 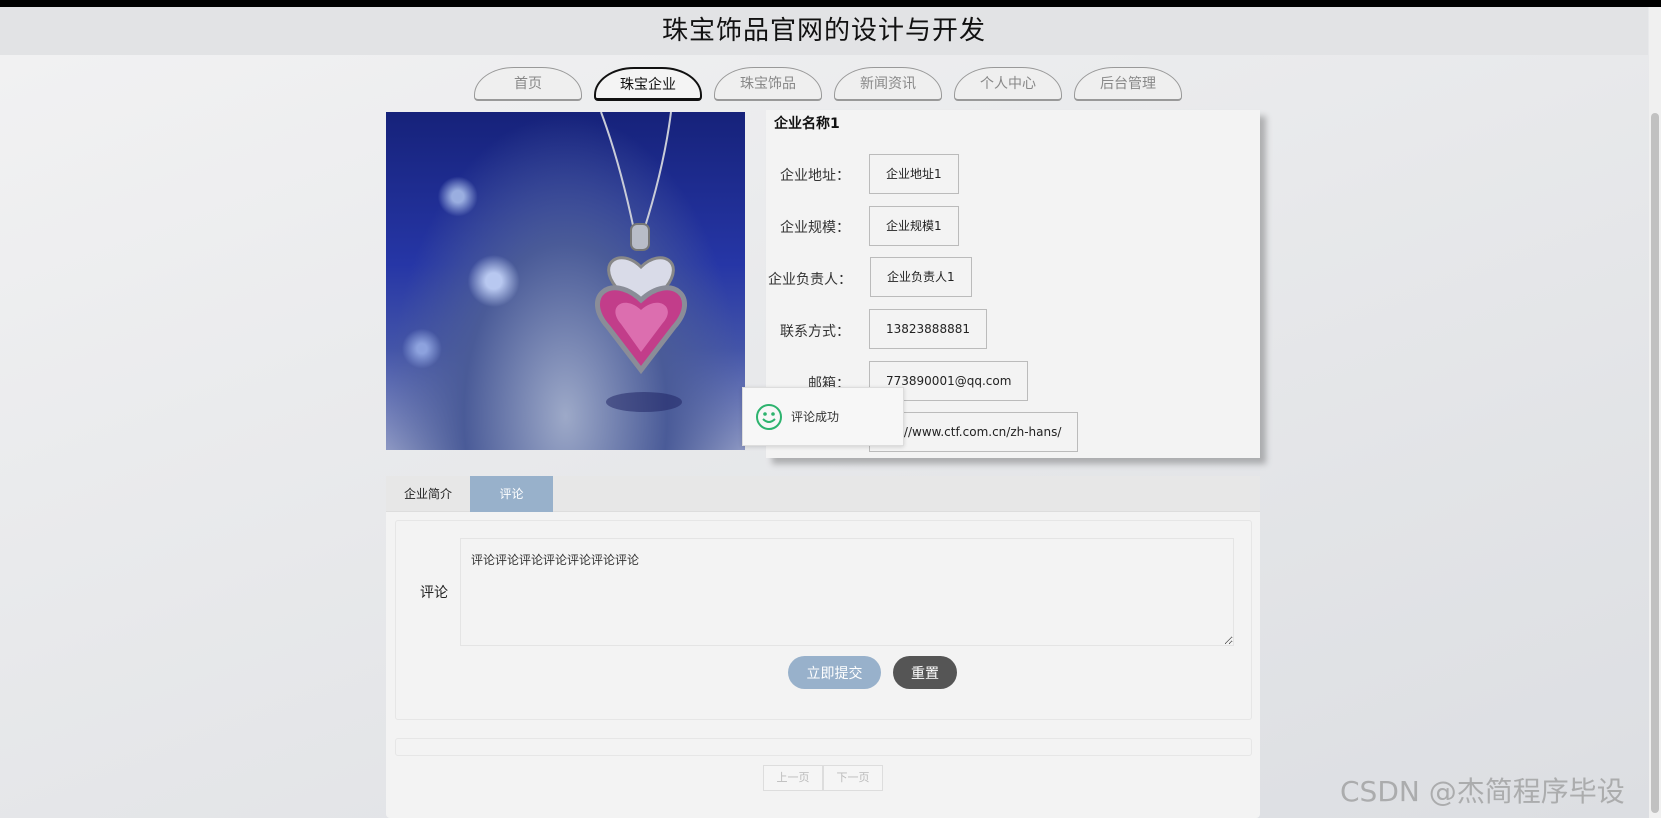 I want to click on scale-value: 企业规模1, so click(x=914, y=226).